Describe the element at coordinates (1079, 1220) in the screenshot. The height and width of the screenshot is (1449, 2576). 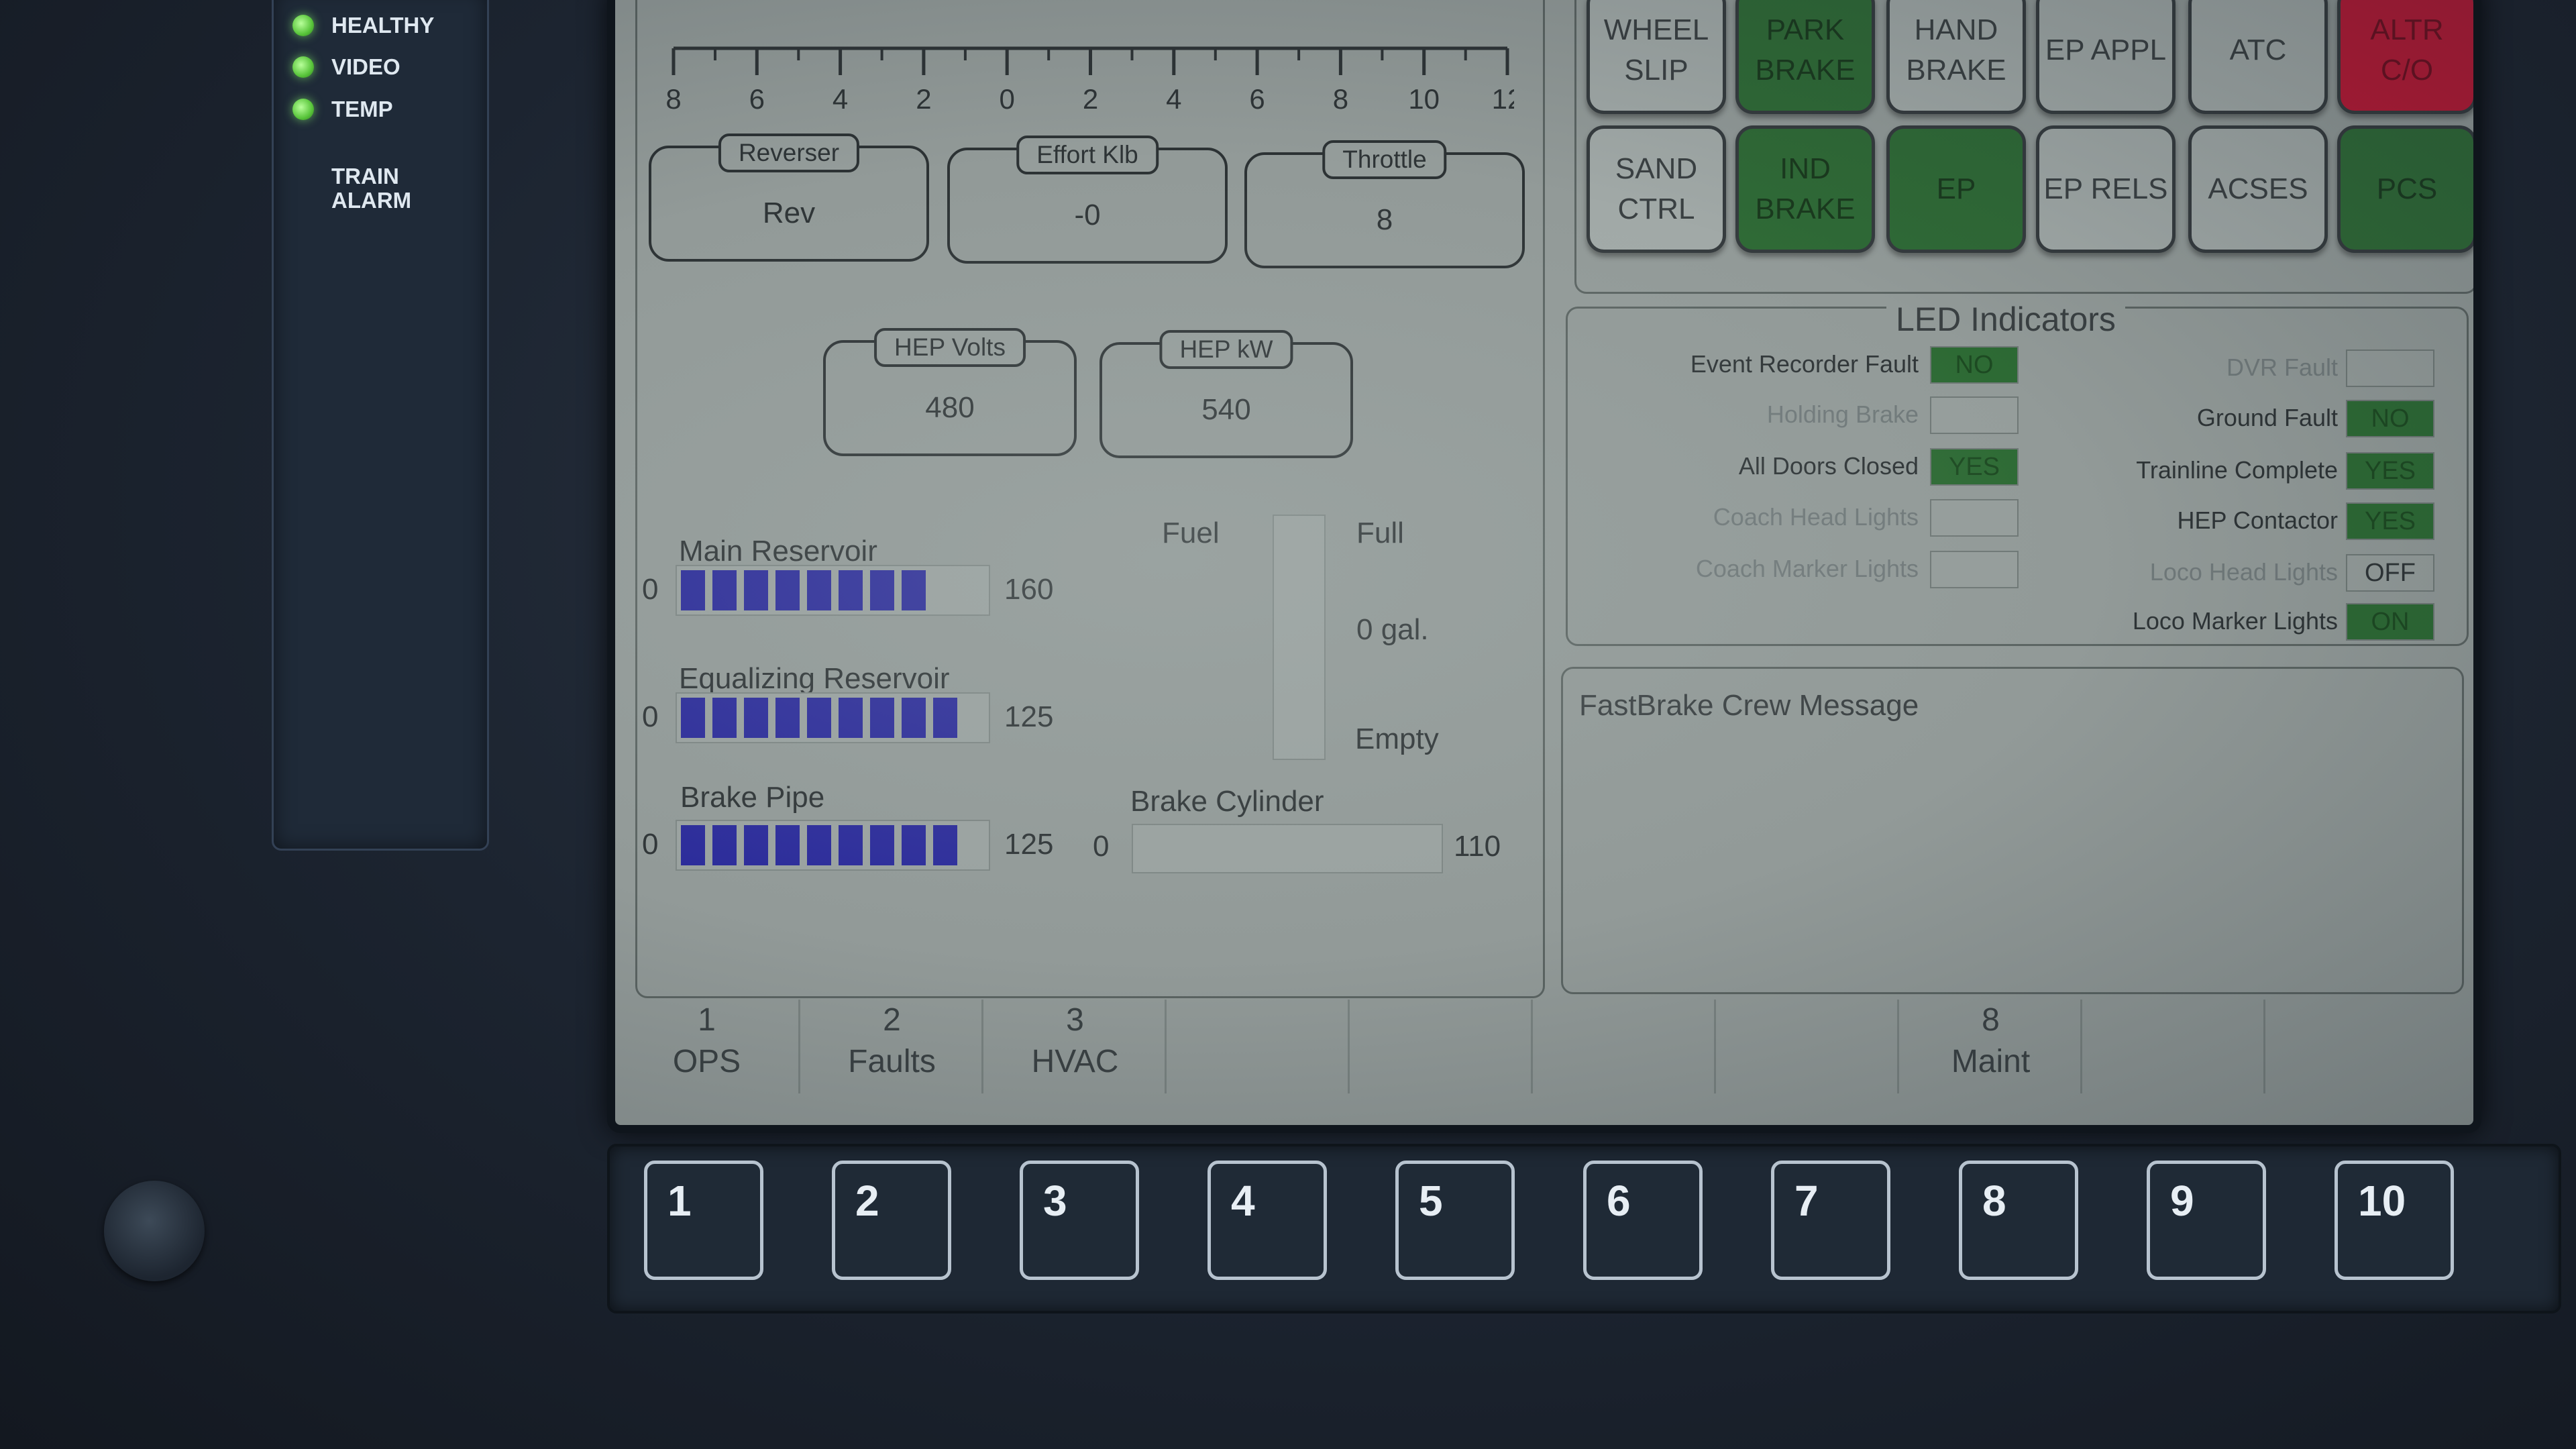
I see `hardware-key-3: 3` at that location.